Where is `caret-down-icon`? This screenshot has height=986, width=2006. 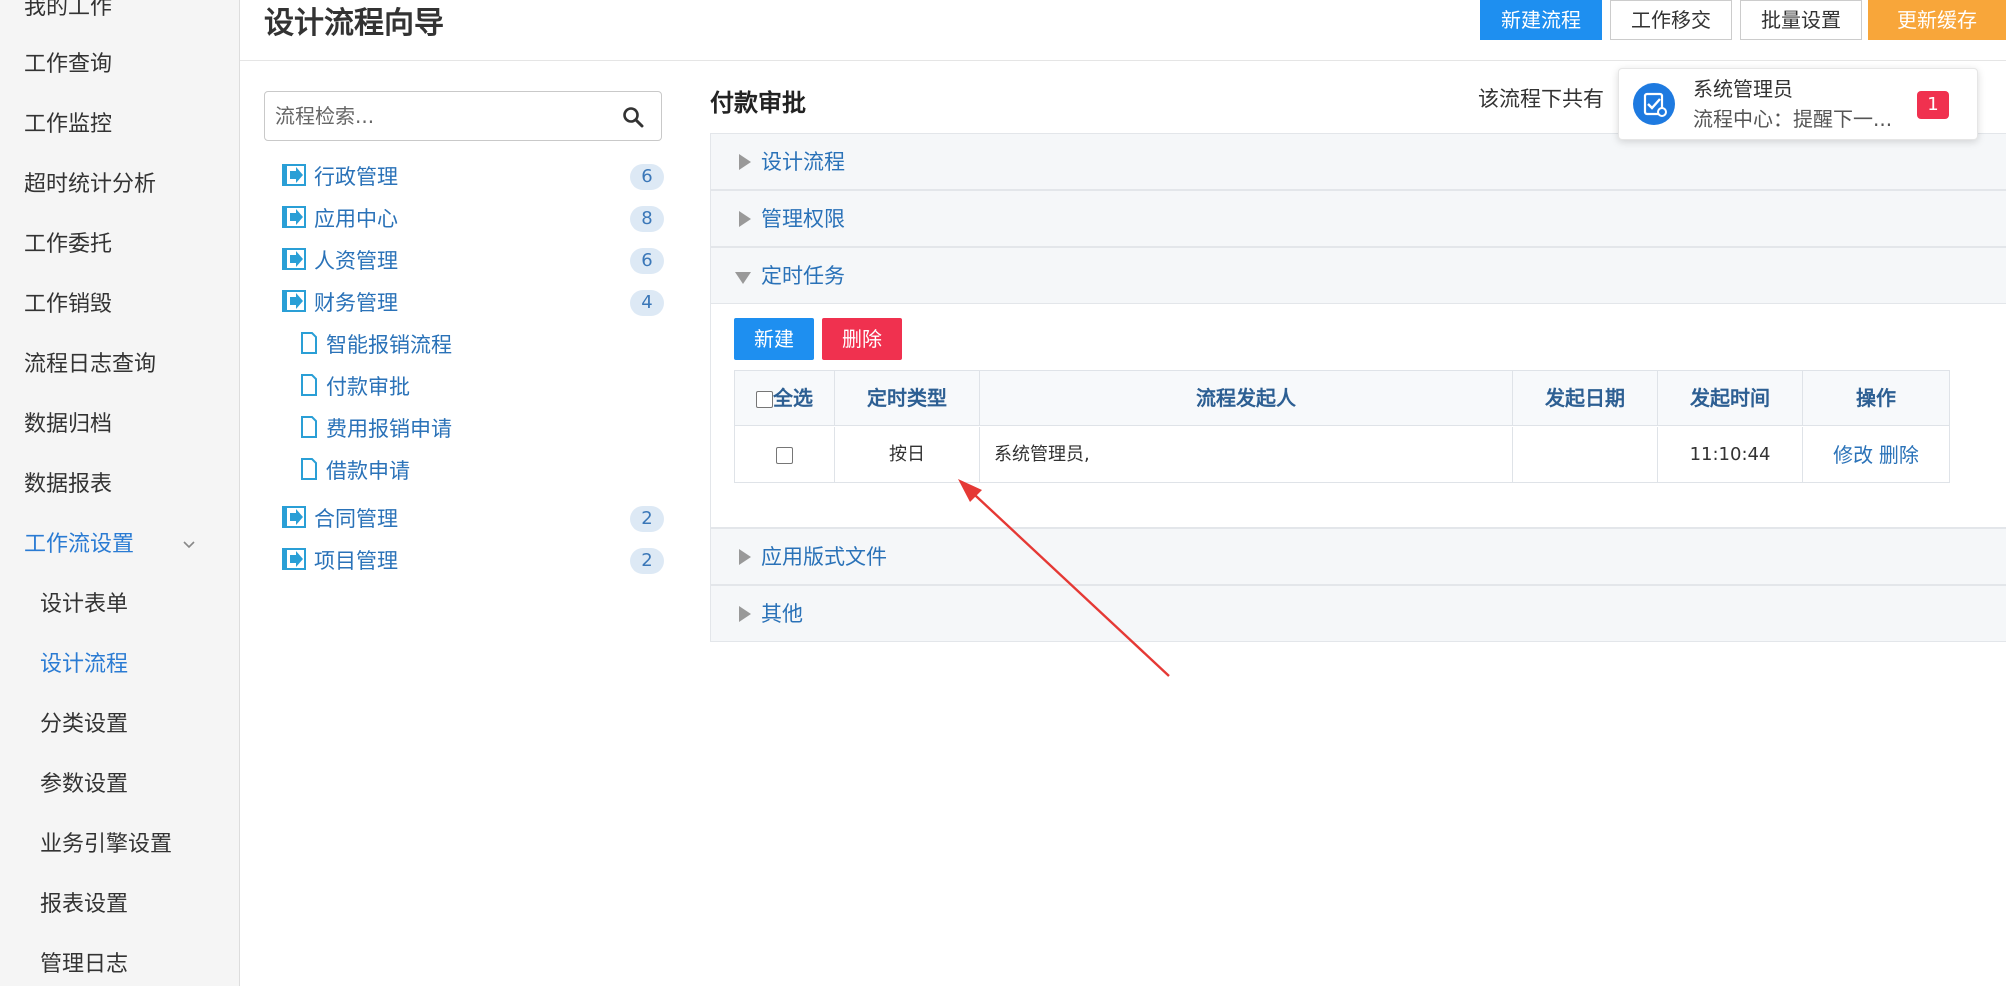 caret-down-icon is located at coordinates (743, 278).